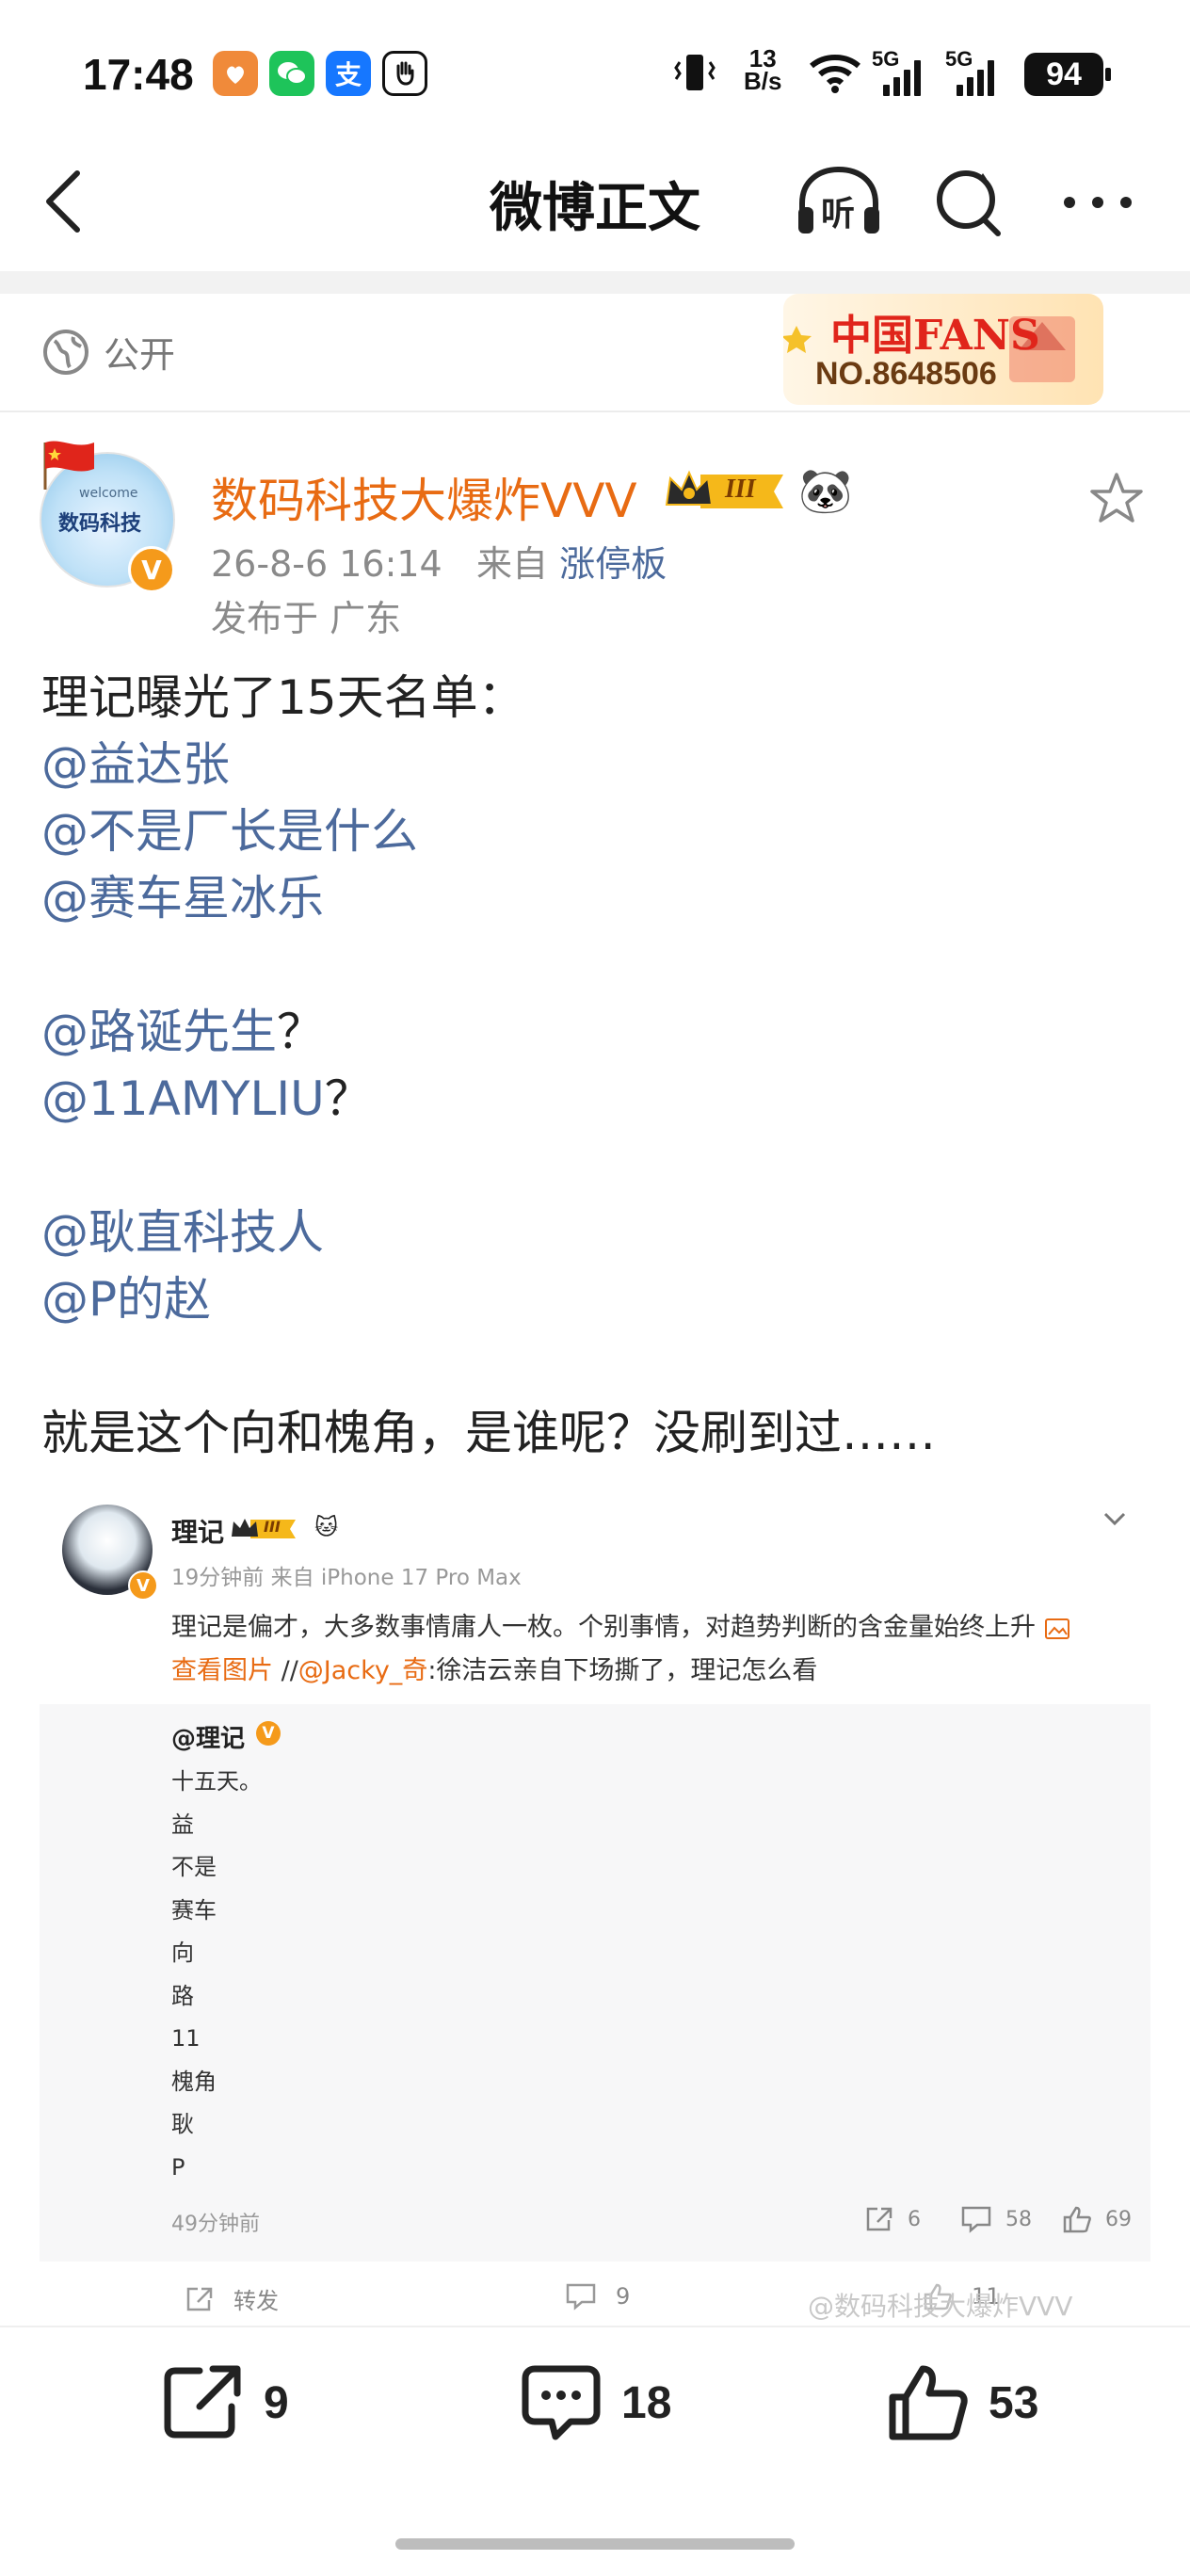 This screenshot has height=2576, width=1190. What do you see at coordinates (68, 465) in the screenshot?
I see `flag-icon` at bounding box center [68, 465].